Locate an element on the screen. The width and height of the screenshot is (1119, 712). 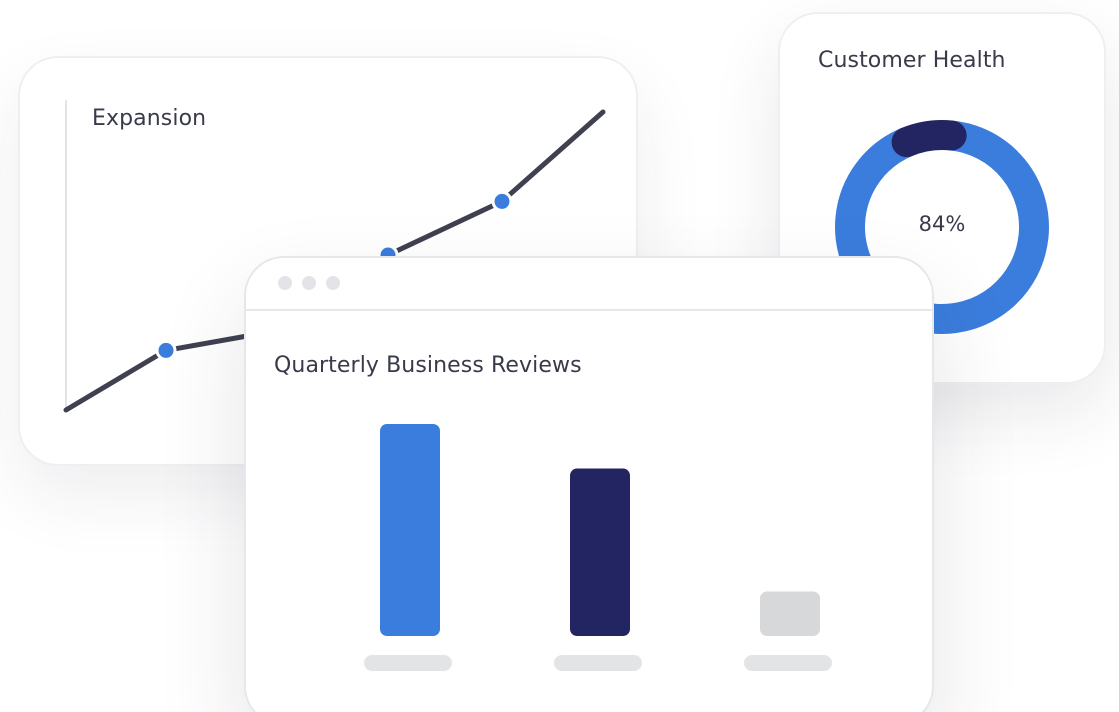
customer-health-percent: 84% is located at coordinates (942, 224).